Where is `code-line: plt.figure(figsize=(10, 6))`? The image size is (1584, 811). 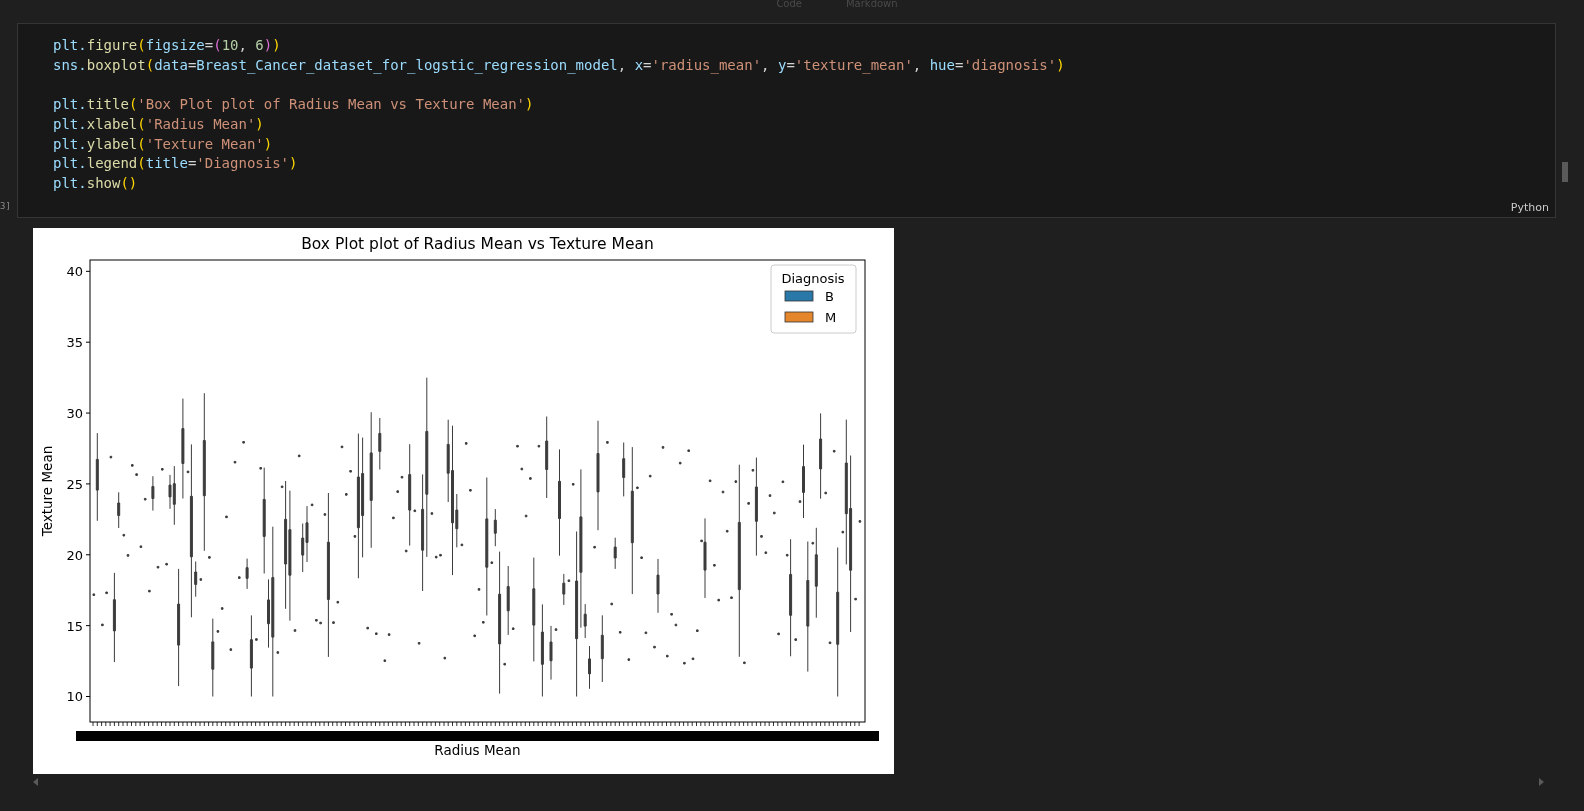
code-line: plt.figure(figsize=(10, 6)) is located at coordinates (167, 45).